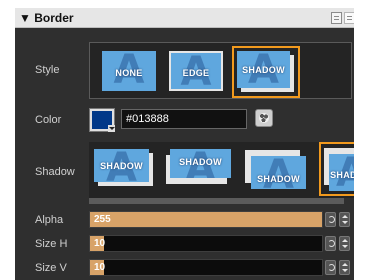 The width and height of the screenshot is (374, 280). What do you see at coordinates (47, 70) in the screenshot?
I see `style-label: Style` at bounding box center [47, 70].